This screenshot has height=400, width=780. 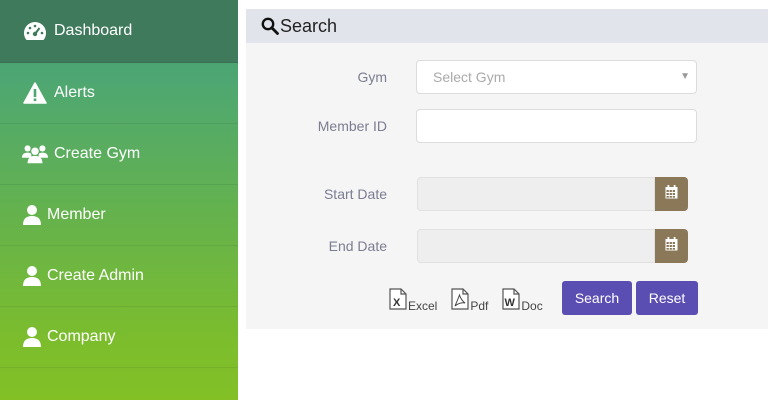 What do you see at coordinates (270, 26) in the screenshot?
I see `search-icon` at bounding box center [270, 26].